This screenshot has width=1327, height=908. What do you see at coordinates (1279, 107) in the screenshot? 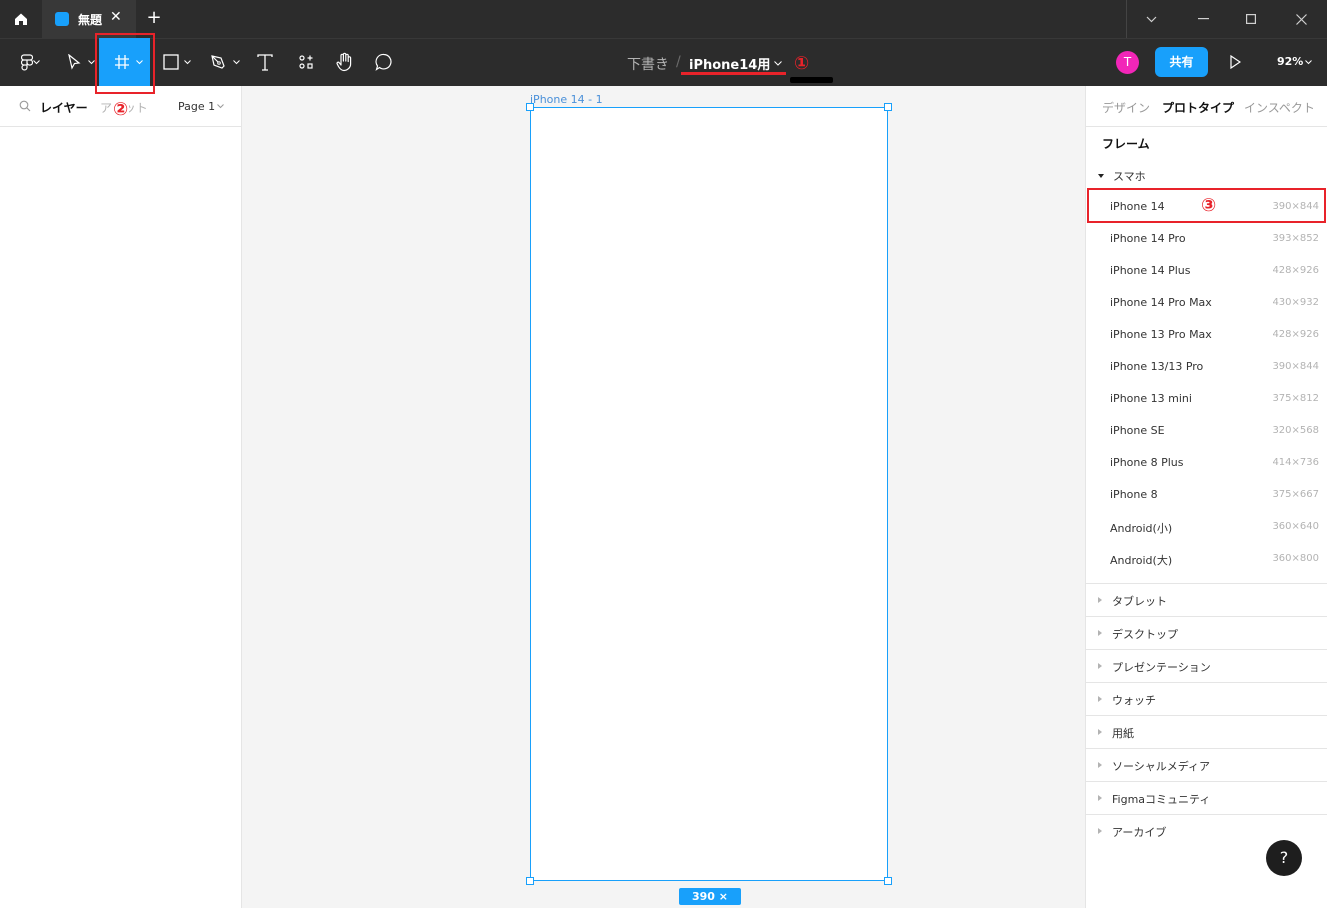
I see `tab-inspect: インスペクト` at bounding box center [1279, 107].